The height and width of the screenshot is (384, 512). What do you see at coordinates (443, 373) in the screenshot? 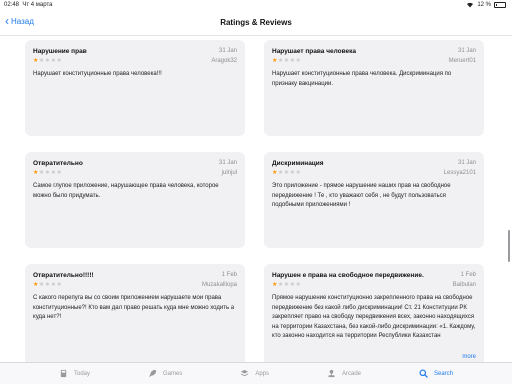
I see `tab-label: Search` at bounding box center [443, 373].